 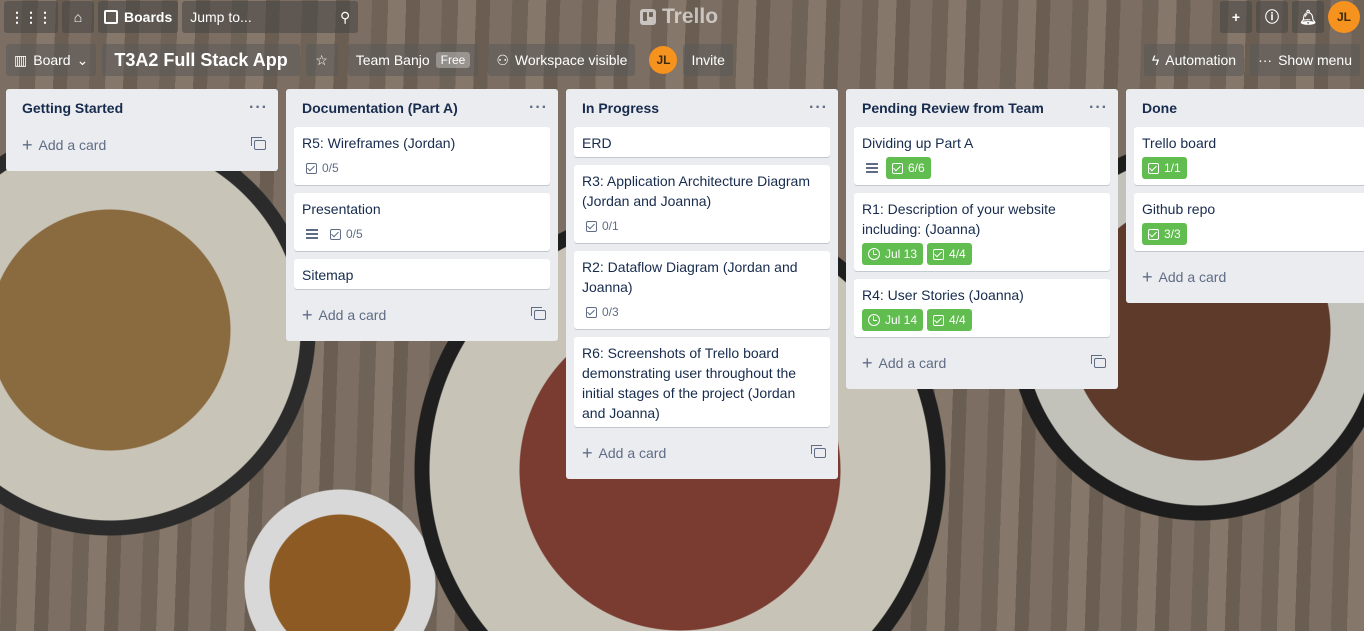 What do you see at coordinates (380, 108) in the screenshot?
I see `list-title: Documentation (Part A)` at bounding box center [380, 108].